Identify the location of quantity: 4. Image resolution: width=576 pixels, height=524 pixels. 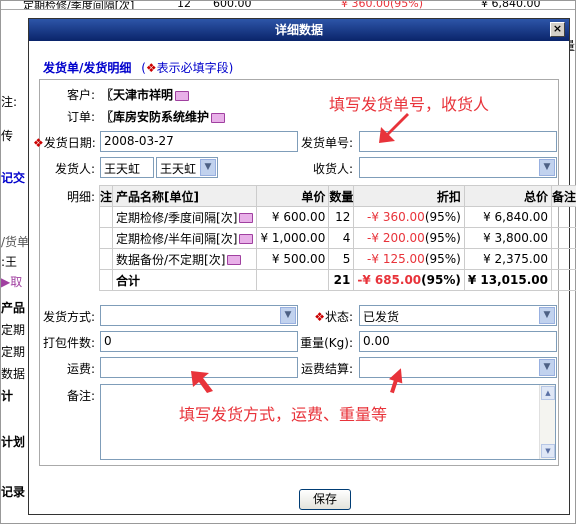
(341, 238).